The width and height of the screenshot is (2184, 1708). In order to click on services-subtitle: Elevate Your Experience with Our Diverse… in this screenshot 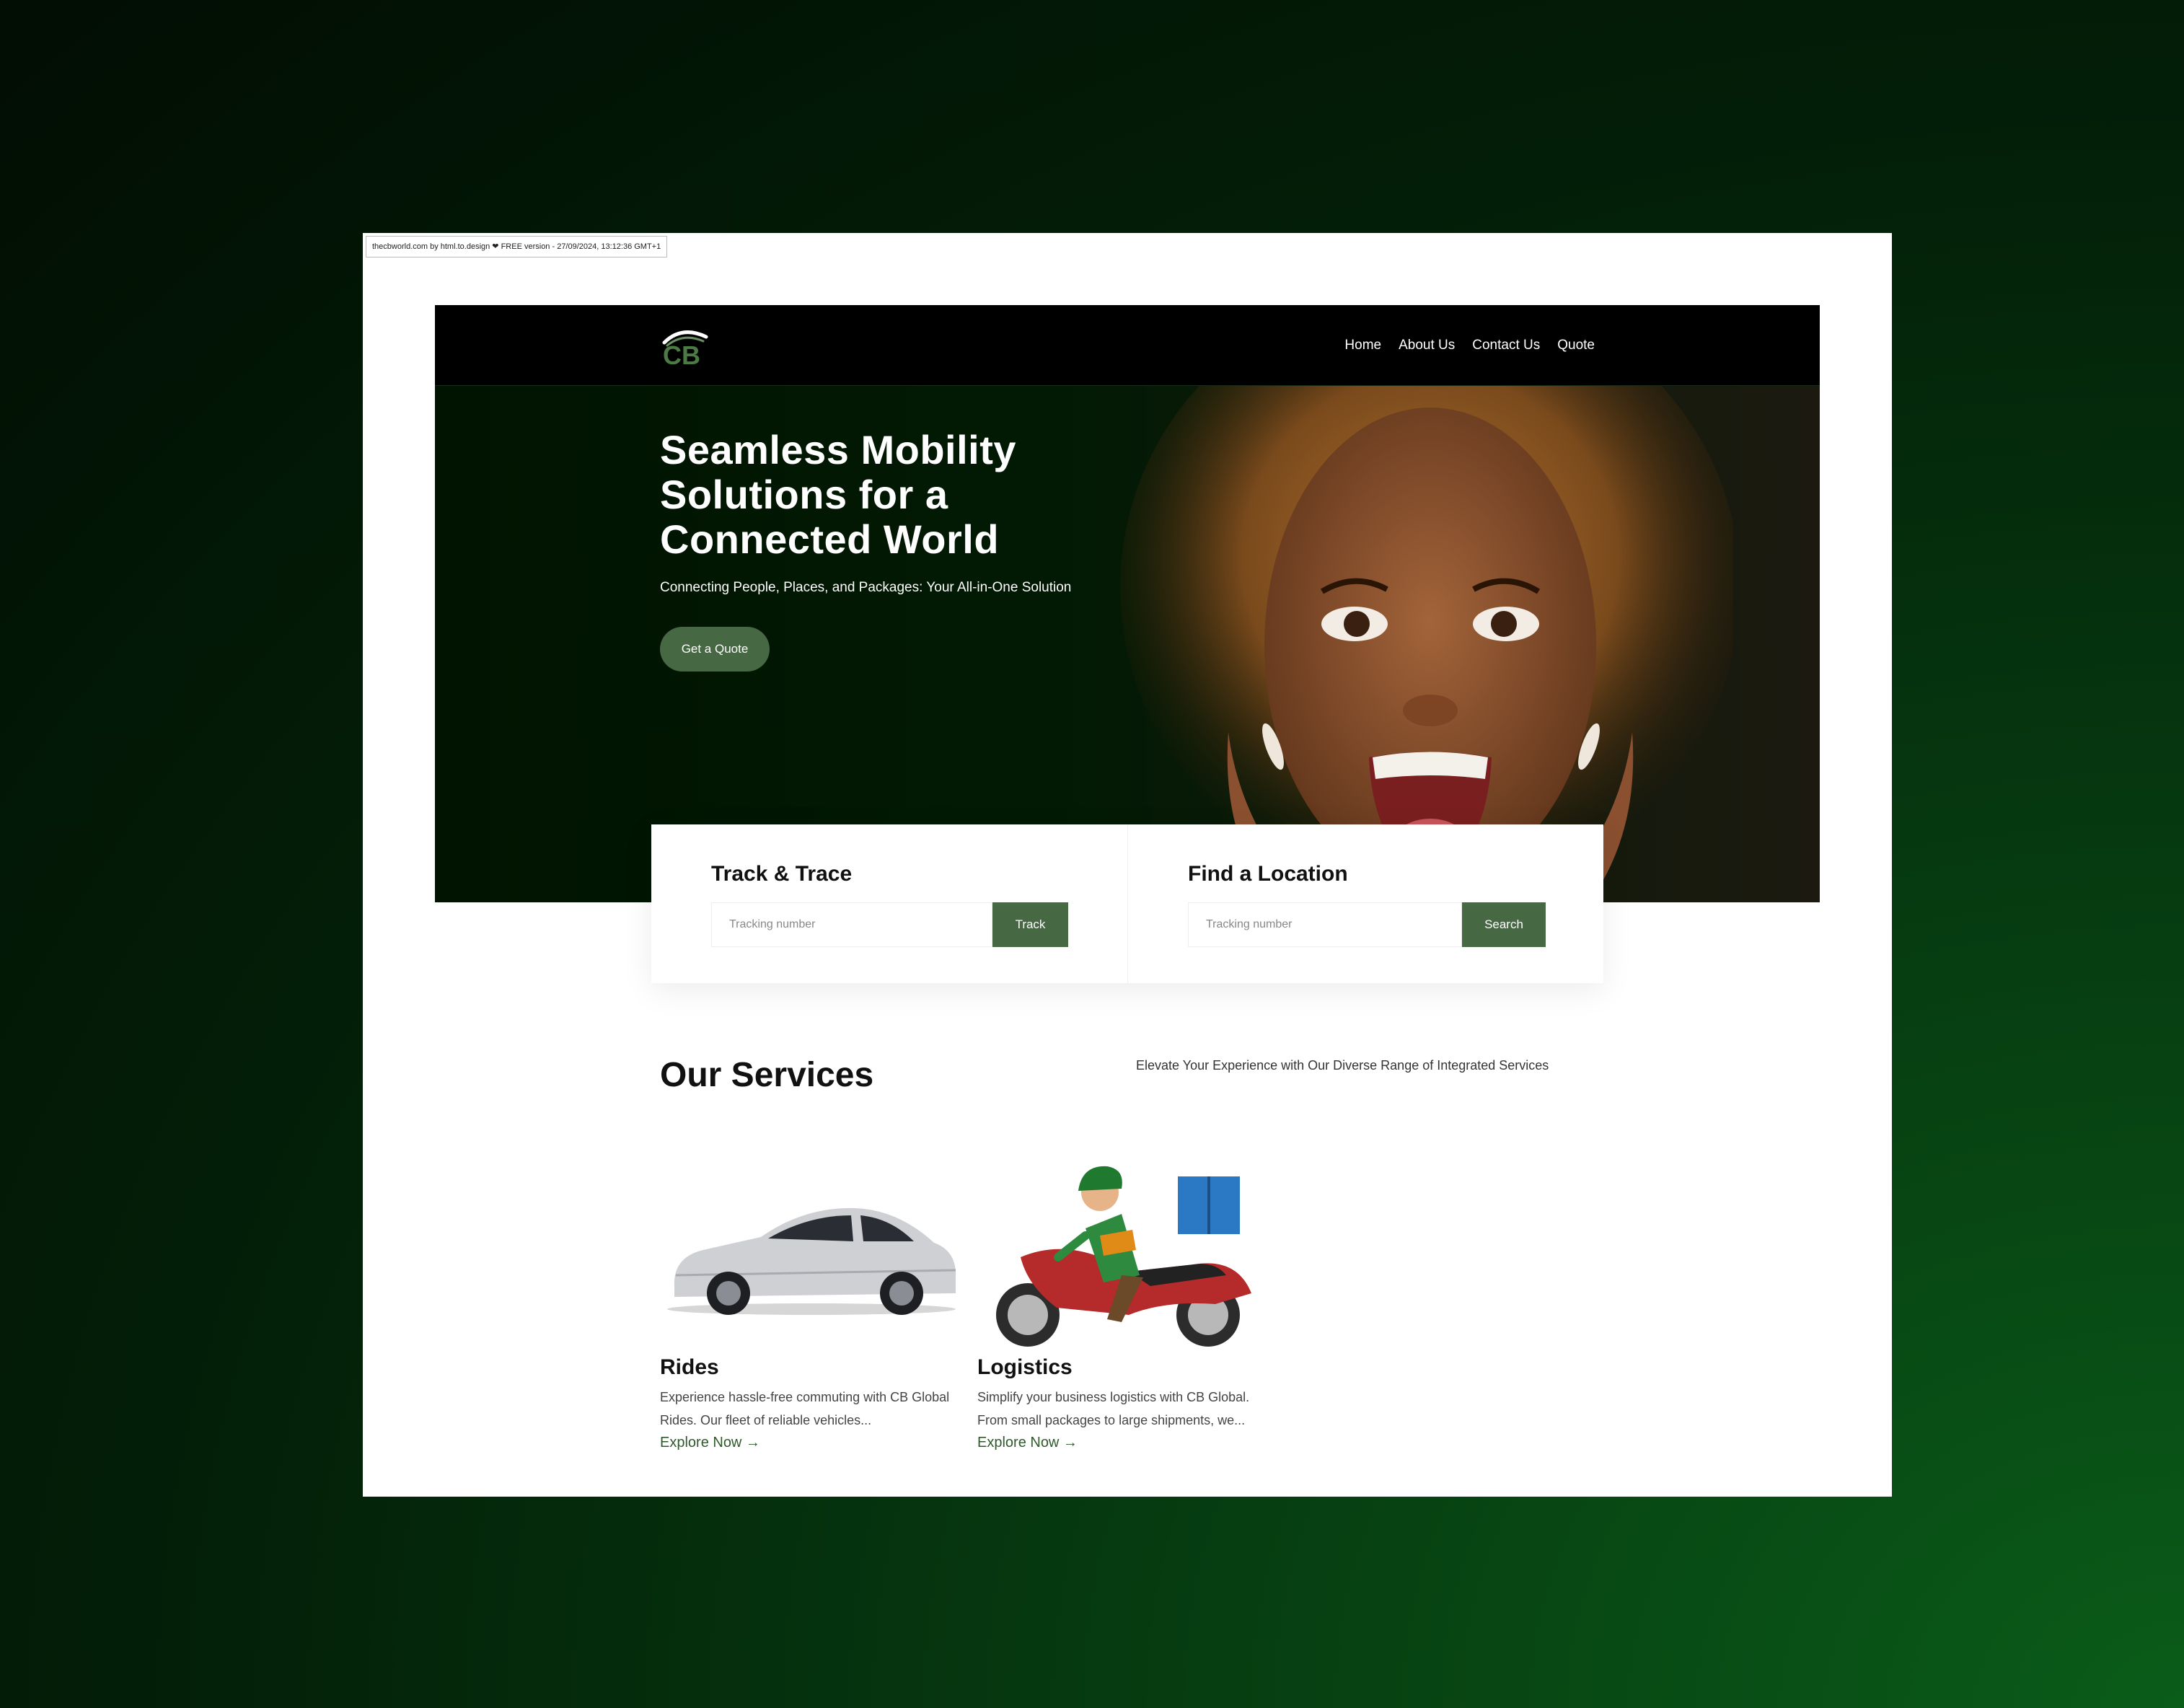, I will do `click(1342, 1065)`.